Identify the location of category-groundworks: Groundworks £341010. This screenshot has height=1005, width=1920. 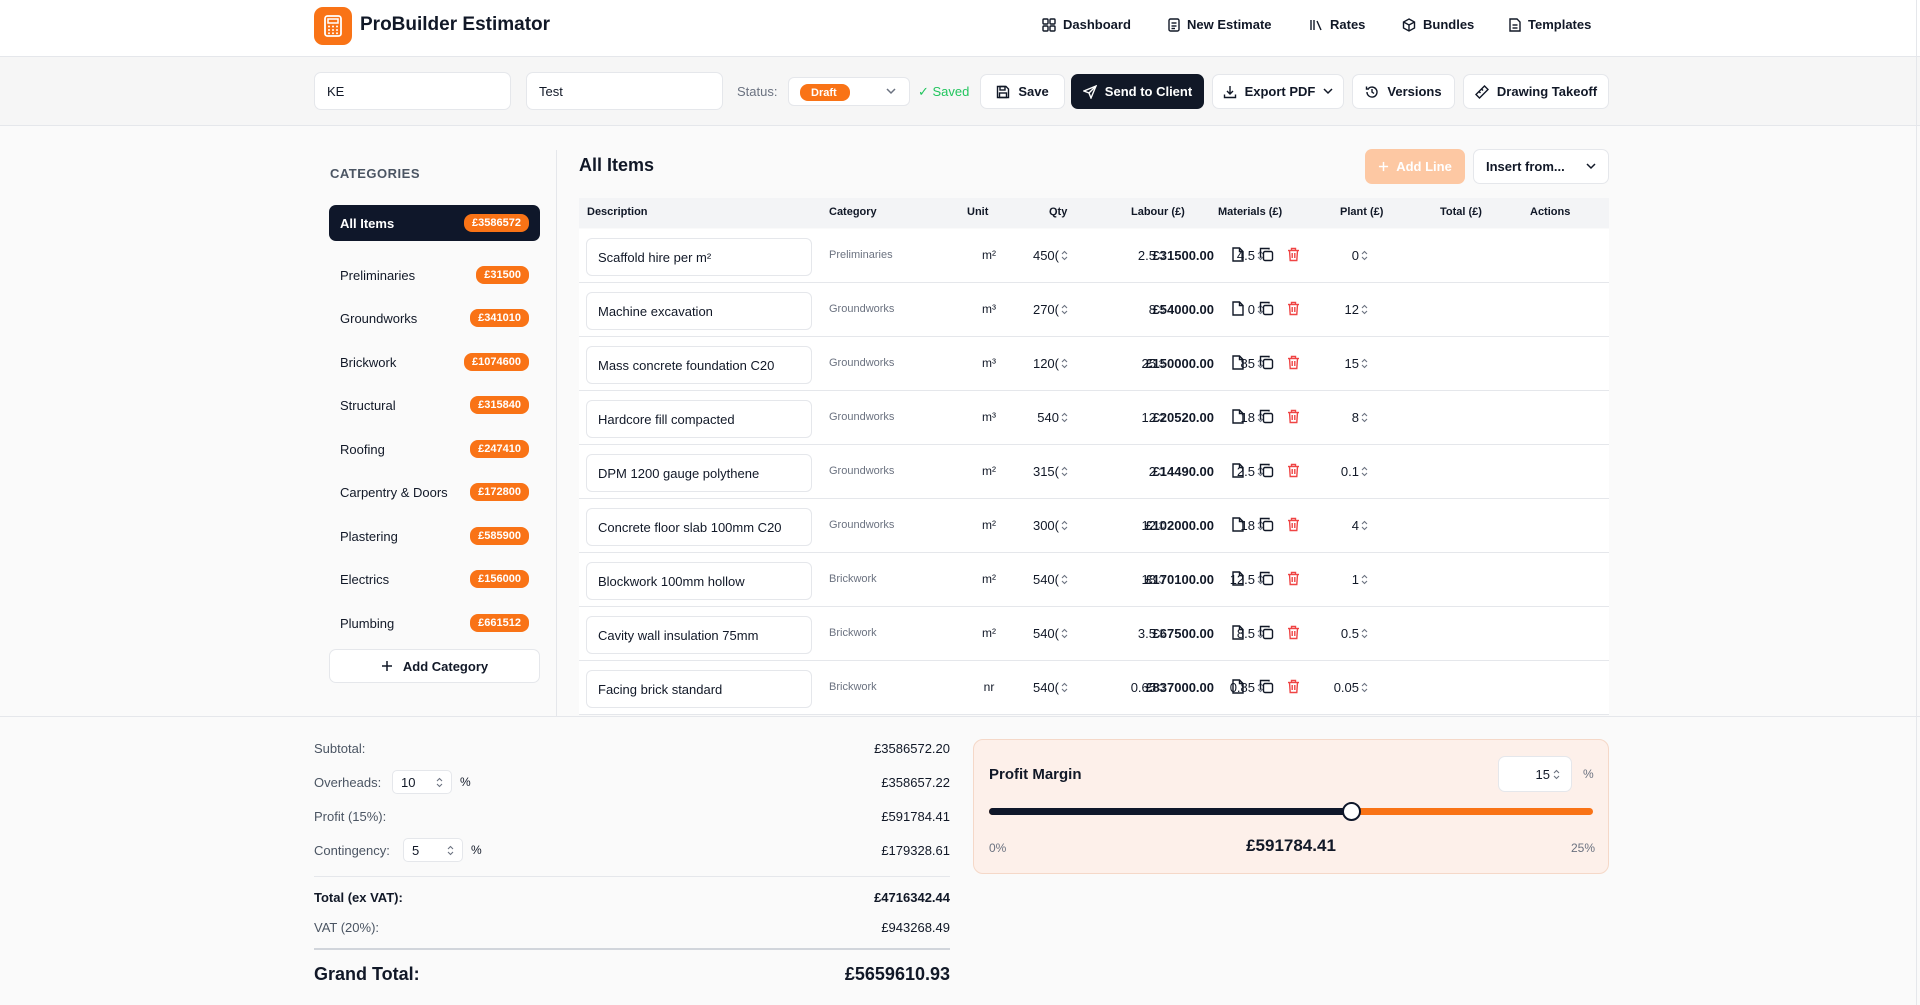
(434, 318).